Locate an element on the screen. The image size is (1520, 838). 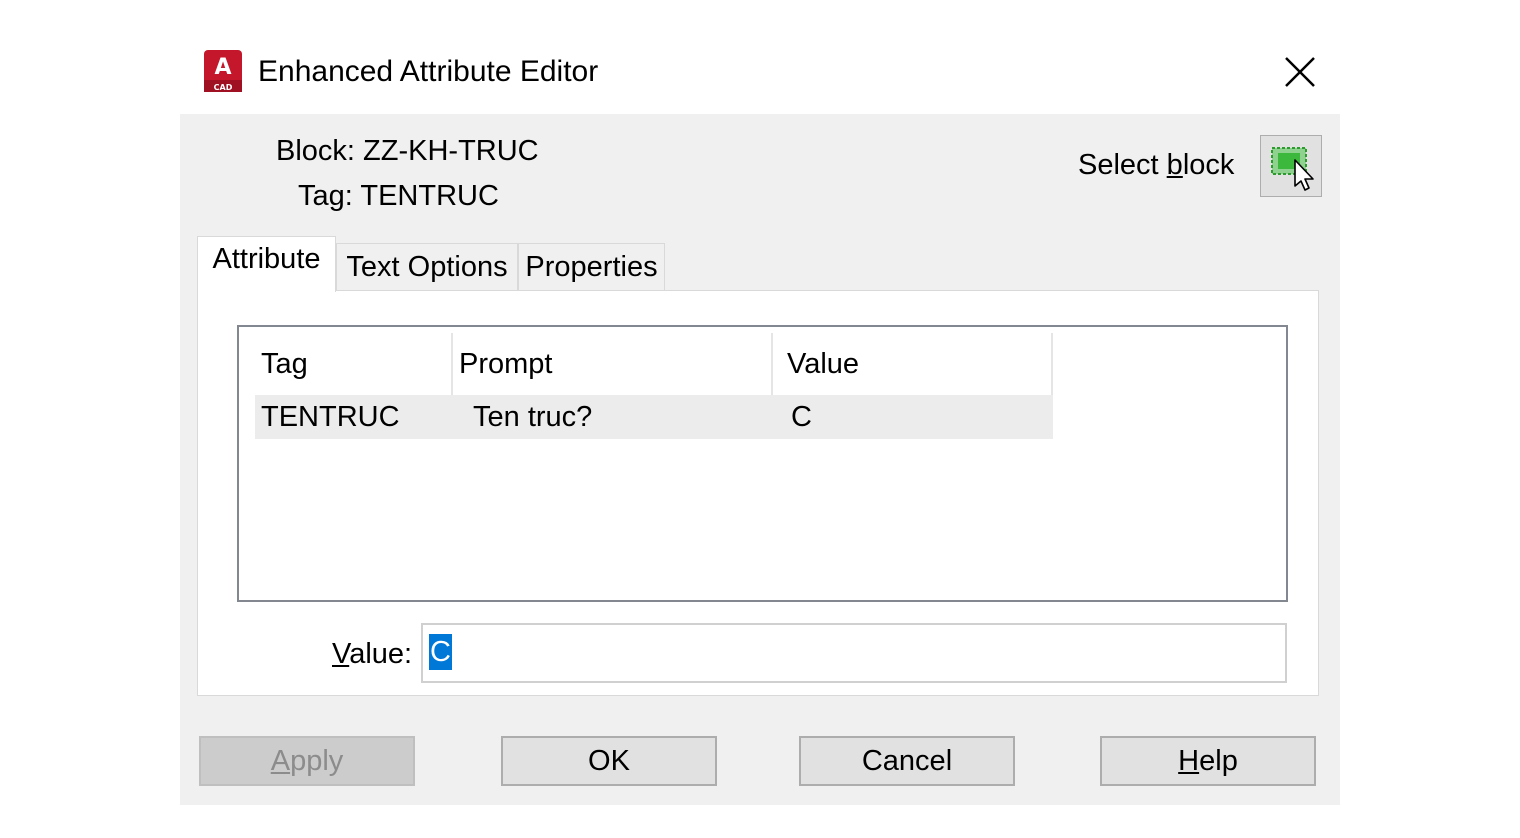
tab-attribute: Attribute is located at coordinates (266, 264).